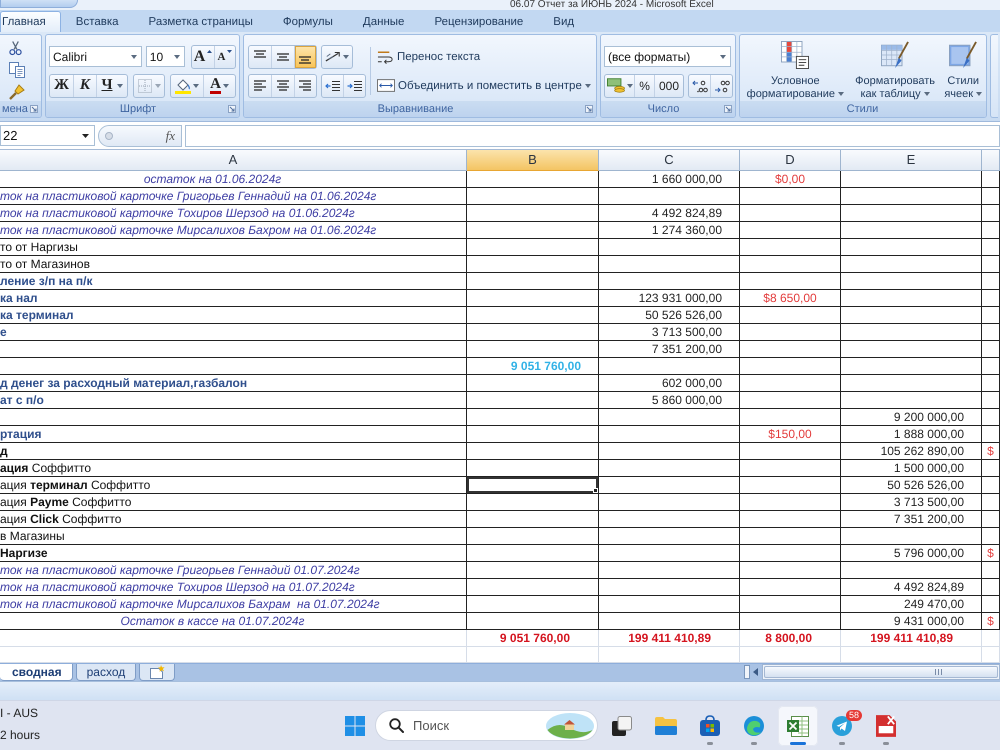 This screenshot has height=750, width=1000. What do you see at coordinates (795, 71) in the screenshot?
I see `conditional-format-button: Условное форматирование` at bounding box center [795, 71].